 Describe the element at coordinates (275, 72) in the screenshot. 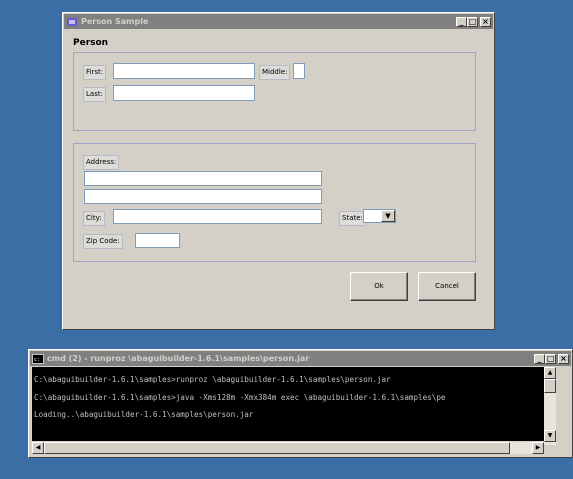

I see `middle-name-label: Middle:` at that location.